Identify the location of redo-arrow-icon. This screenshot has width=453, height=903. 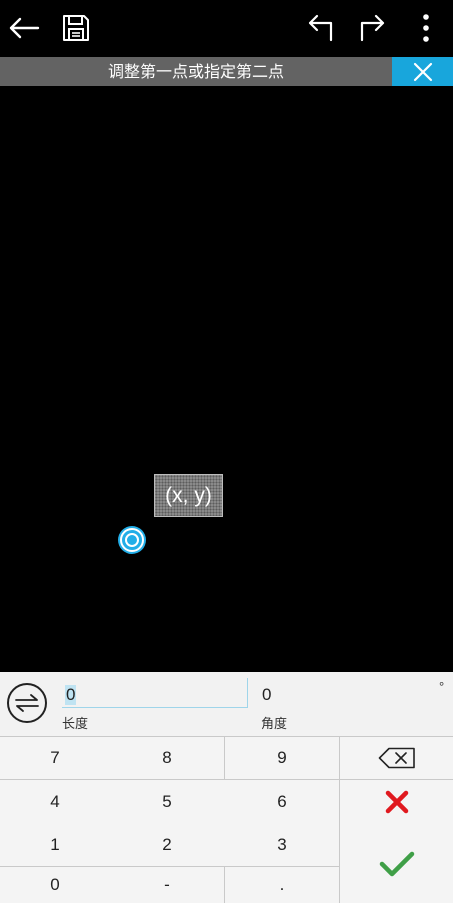
(373, 28).